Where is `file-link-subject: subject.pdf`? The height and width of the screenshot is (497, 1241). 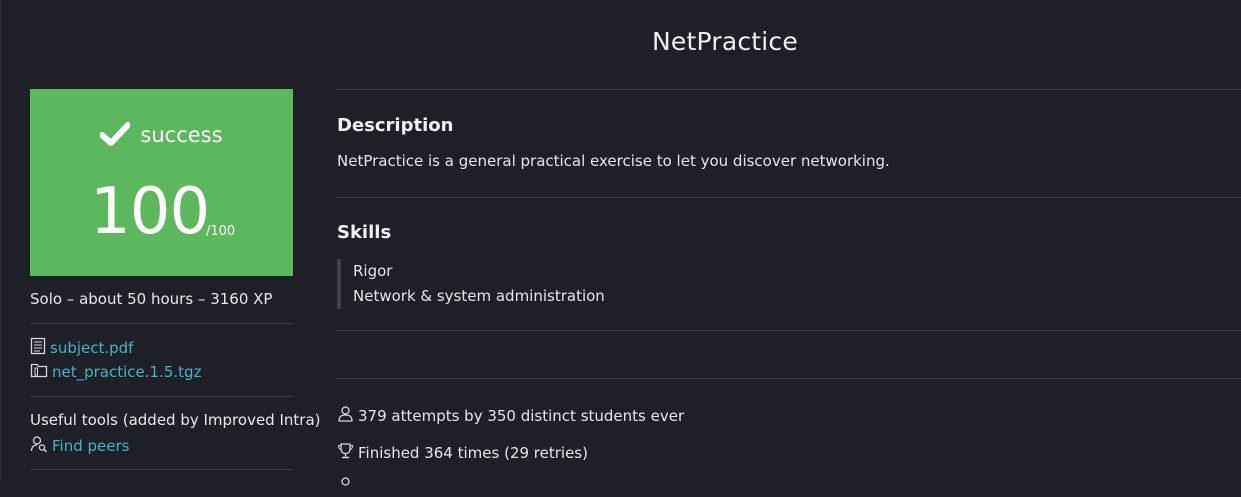
file-link-subject: subject.pdf is located at coordinates (81, 348).